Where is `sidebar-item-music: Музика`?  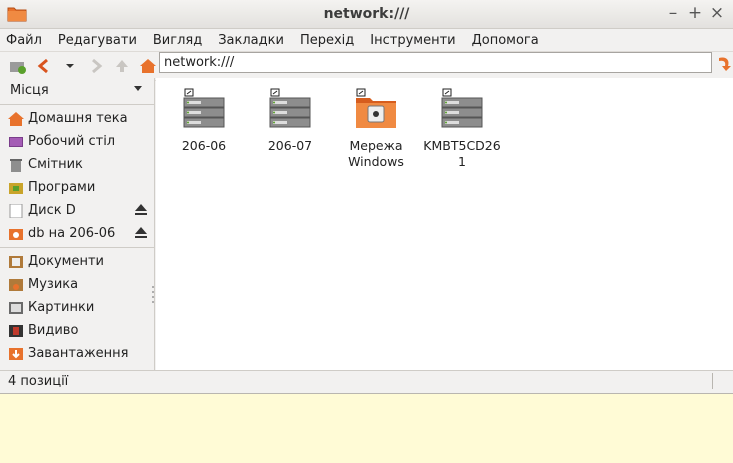
sidebar-item-music: Музика is located at coordinates (77, 284).